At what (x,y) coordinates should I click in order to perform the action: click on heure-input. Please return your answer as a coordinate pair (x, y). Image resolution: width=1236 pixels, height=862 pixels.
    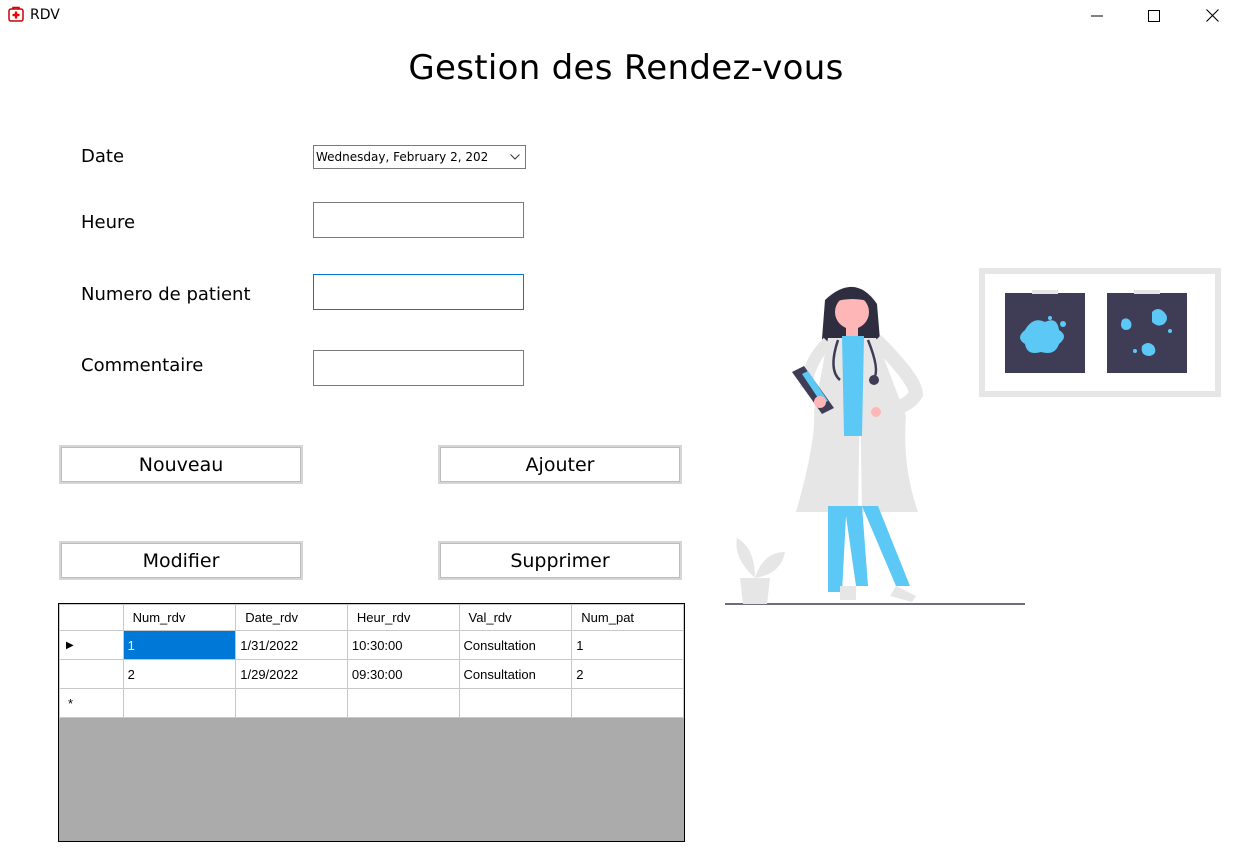
    Looking at the image, I should click on (418, 220).